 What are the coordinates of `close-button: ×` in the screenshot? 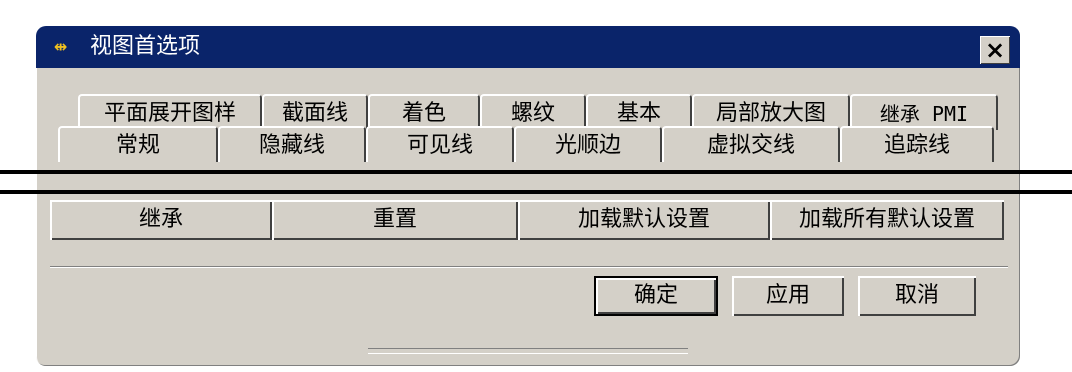 It's located at (995, 50).